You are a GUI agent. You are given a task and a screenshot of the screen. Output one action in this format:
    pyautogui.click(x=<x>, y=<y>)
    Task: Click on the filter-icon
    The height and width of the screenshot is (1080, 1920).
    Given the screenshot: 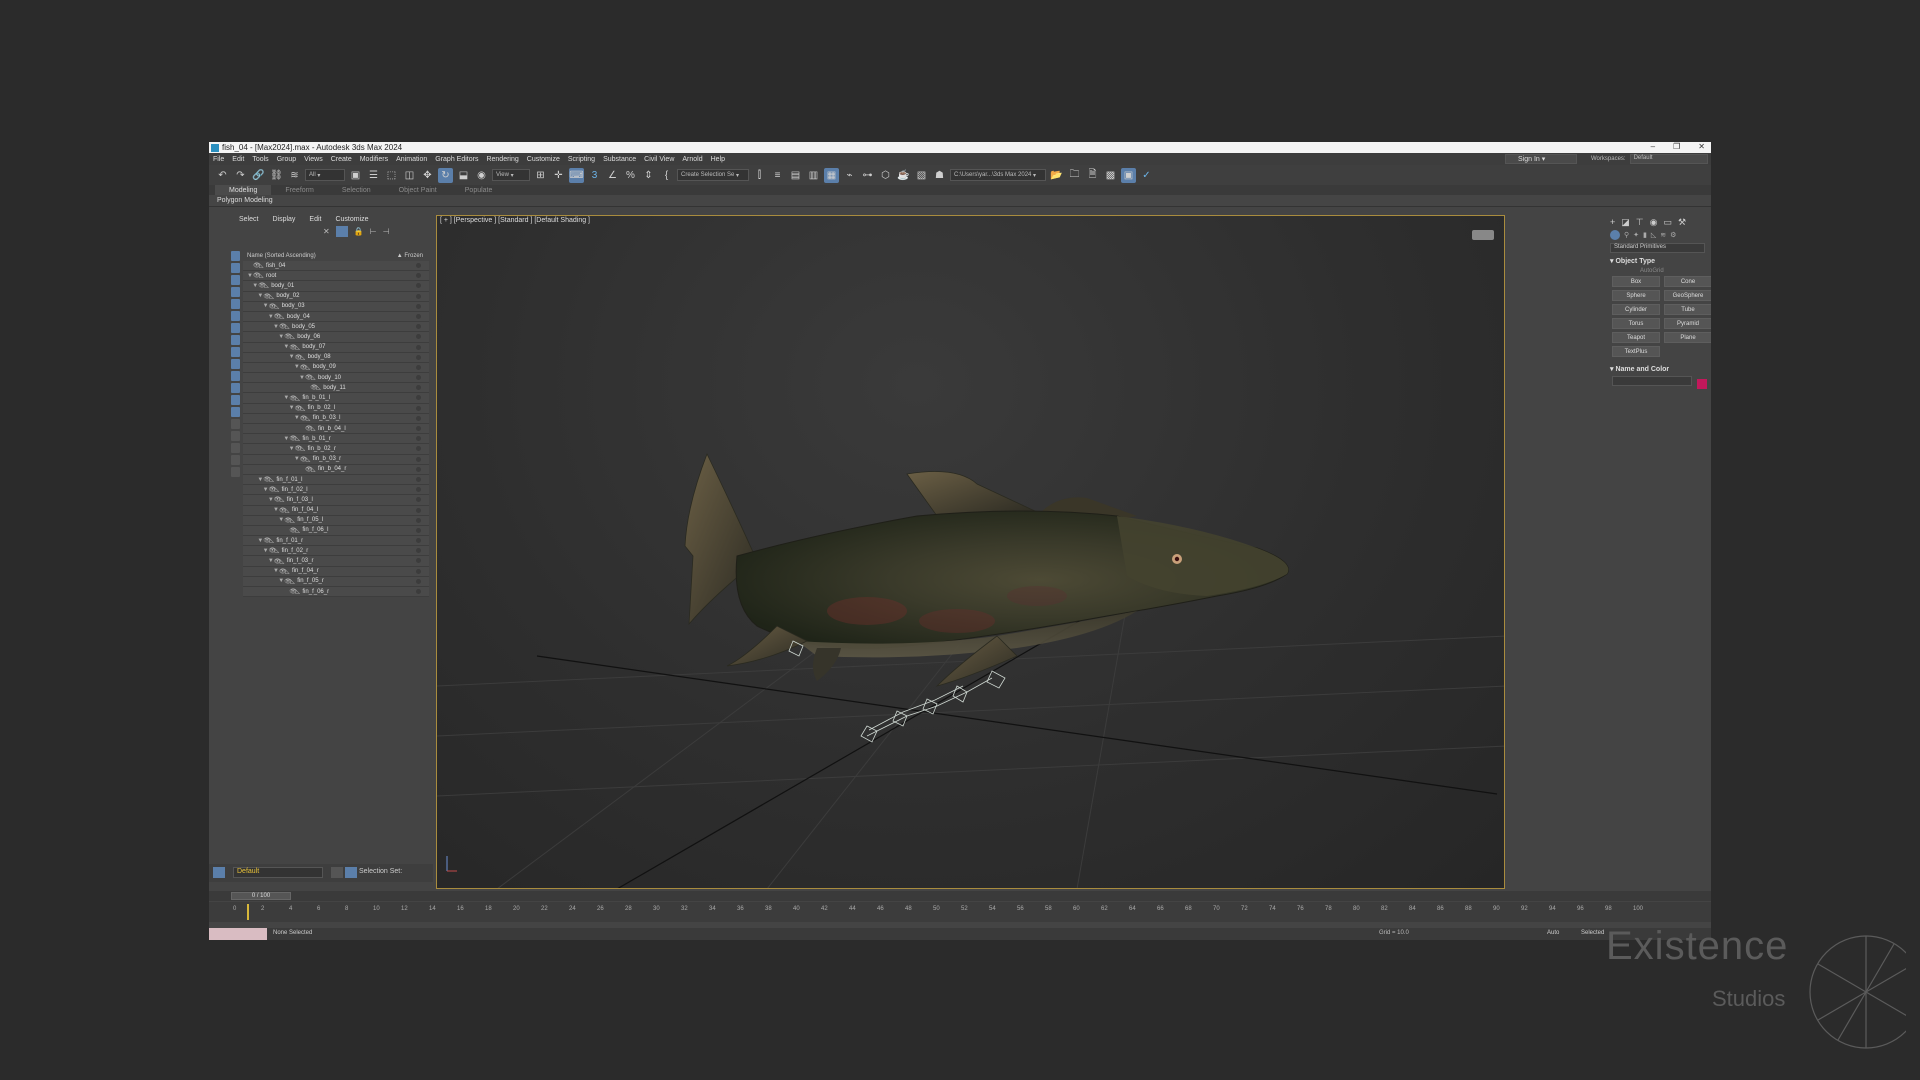 What is the action you would take?
    pyautogui.click(x=341, y=231)
    